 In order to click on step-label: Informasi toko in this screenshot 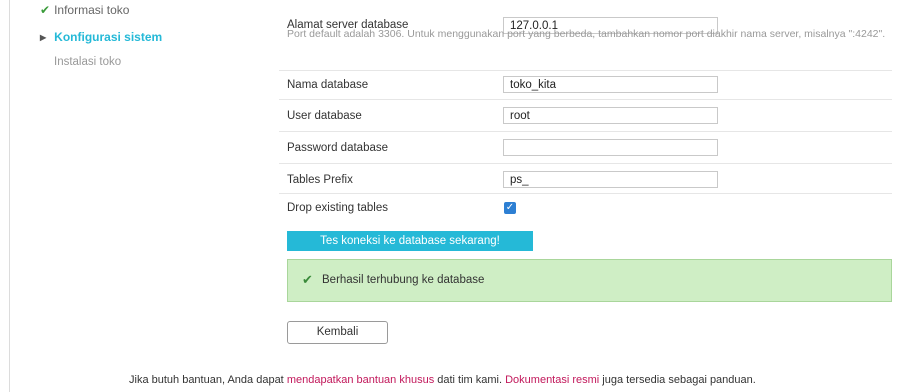, I will do `click(92, 10)`.